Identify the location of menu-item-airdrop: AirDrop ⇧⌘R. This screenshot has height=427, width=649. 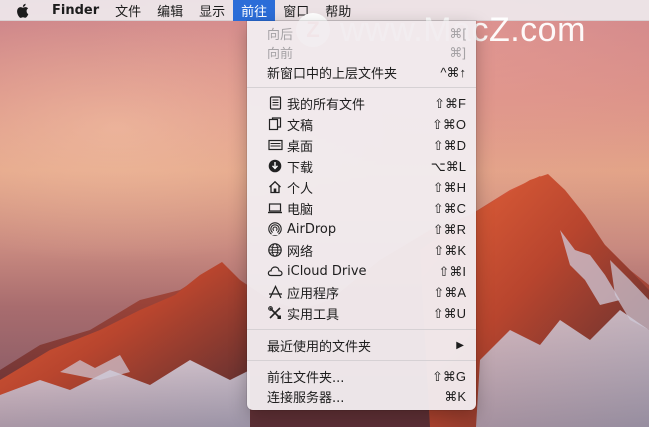
(361, 229).